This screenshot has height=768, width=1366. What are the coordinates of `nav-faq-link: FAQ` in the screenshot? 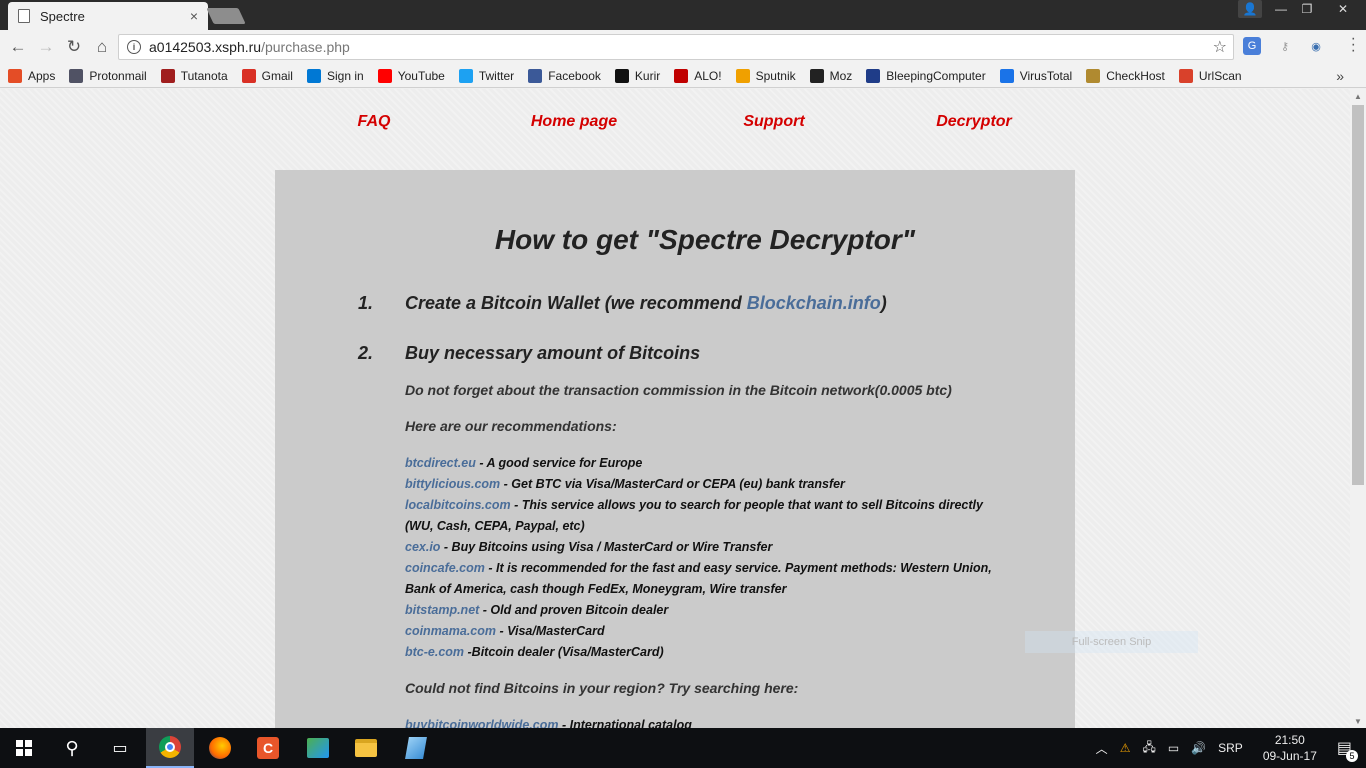 It's located at (374, 122).